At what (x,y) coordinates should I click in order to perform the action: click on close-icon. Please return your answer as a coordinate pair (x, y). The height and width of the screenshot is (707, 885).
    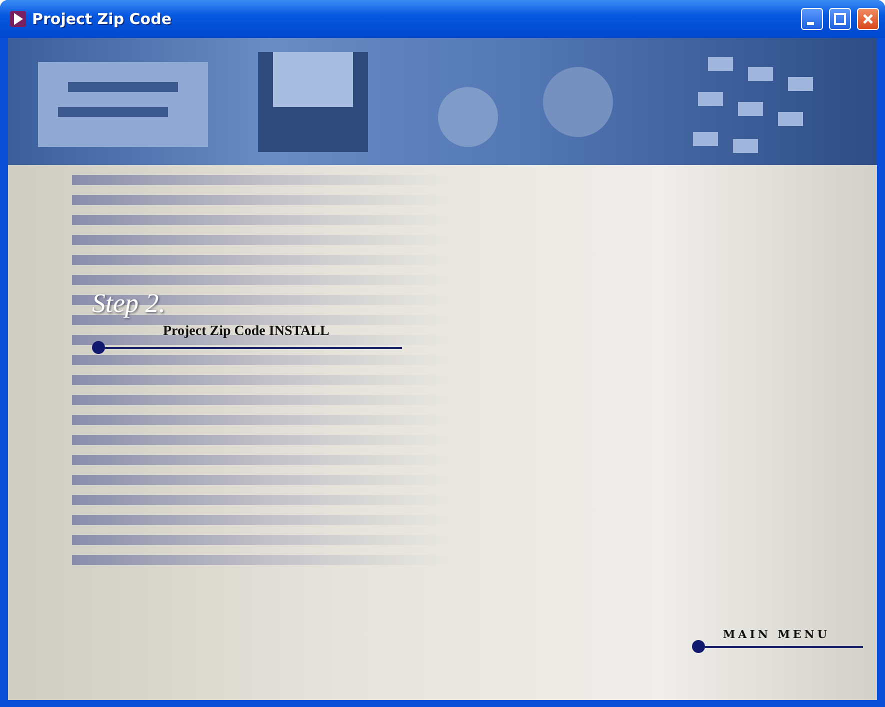
    Looking at the image, I should click on (868, 19).